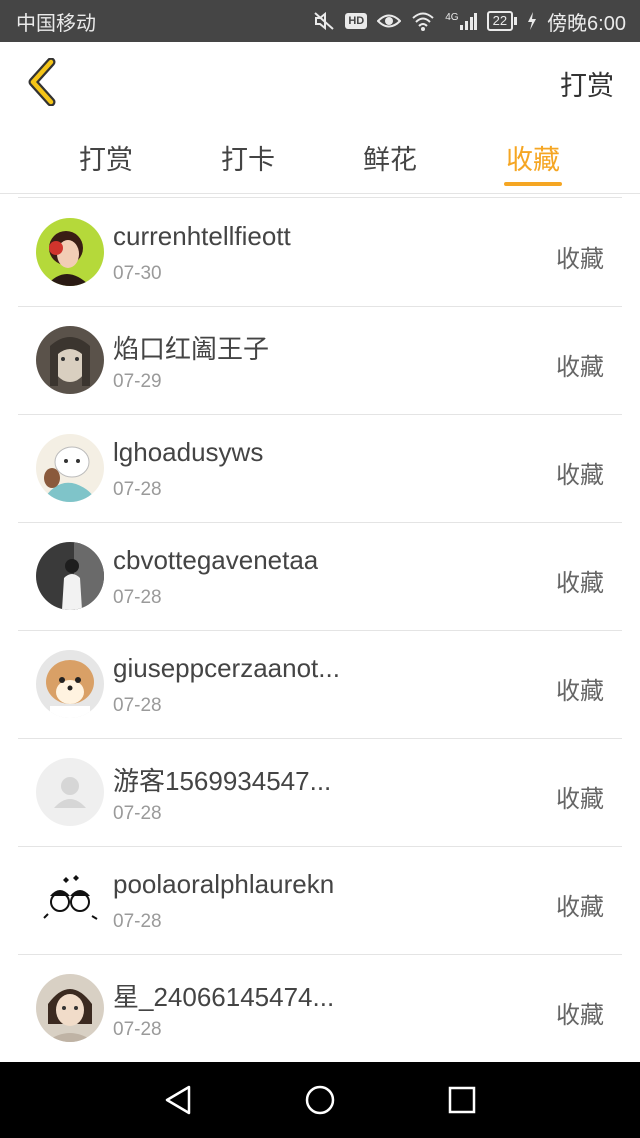  What do you see at coordinates (532, 21) in the screenshot?
I see `charging-icon` at bounding box center [532, 21].